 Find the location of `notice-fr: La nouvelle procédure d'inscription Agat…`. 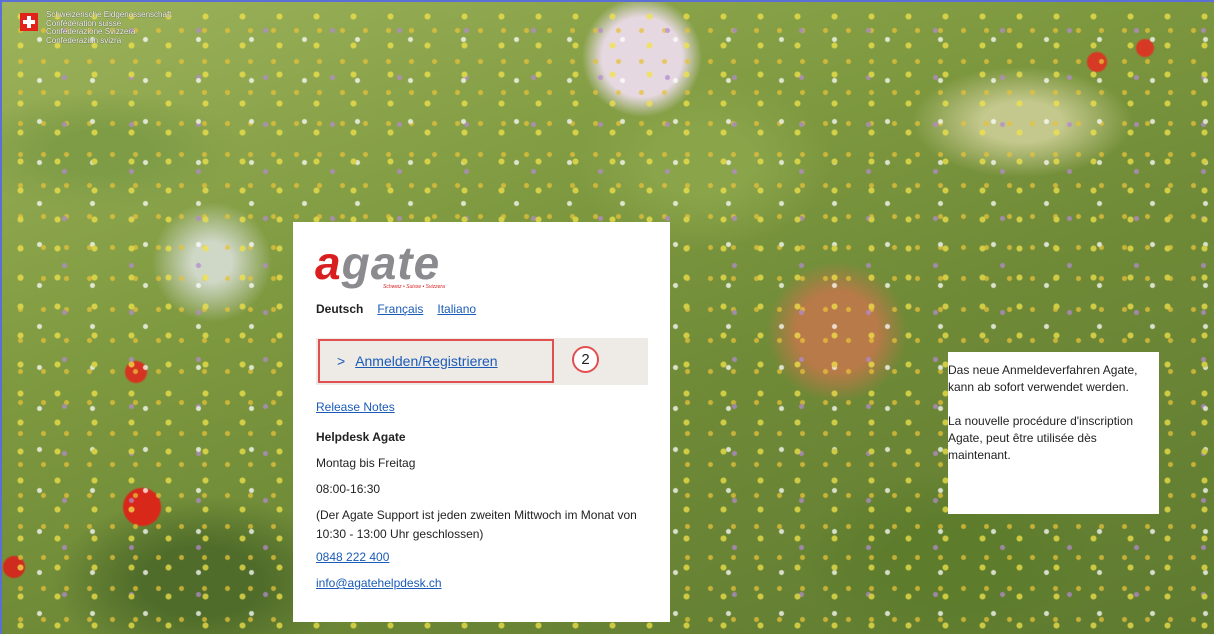

notice-fr: La nouvelle procédure d'inscription Agat… is located at coordinates (1041, 438).